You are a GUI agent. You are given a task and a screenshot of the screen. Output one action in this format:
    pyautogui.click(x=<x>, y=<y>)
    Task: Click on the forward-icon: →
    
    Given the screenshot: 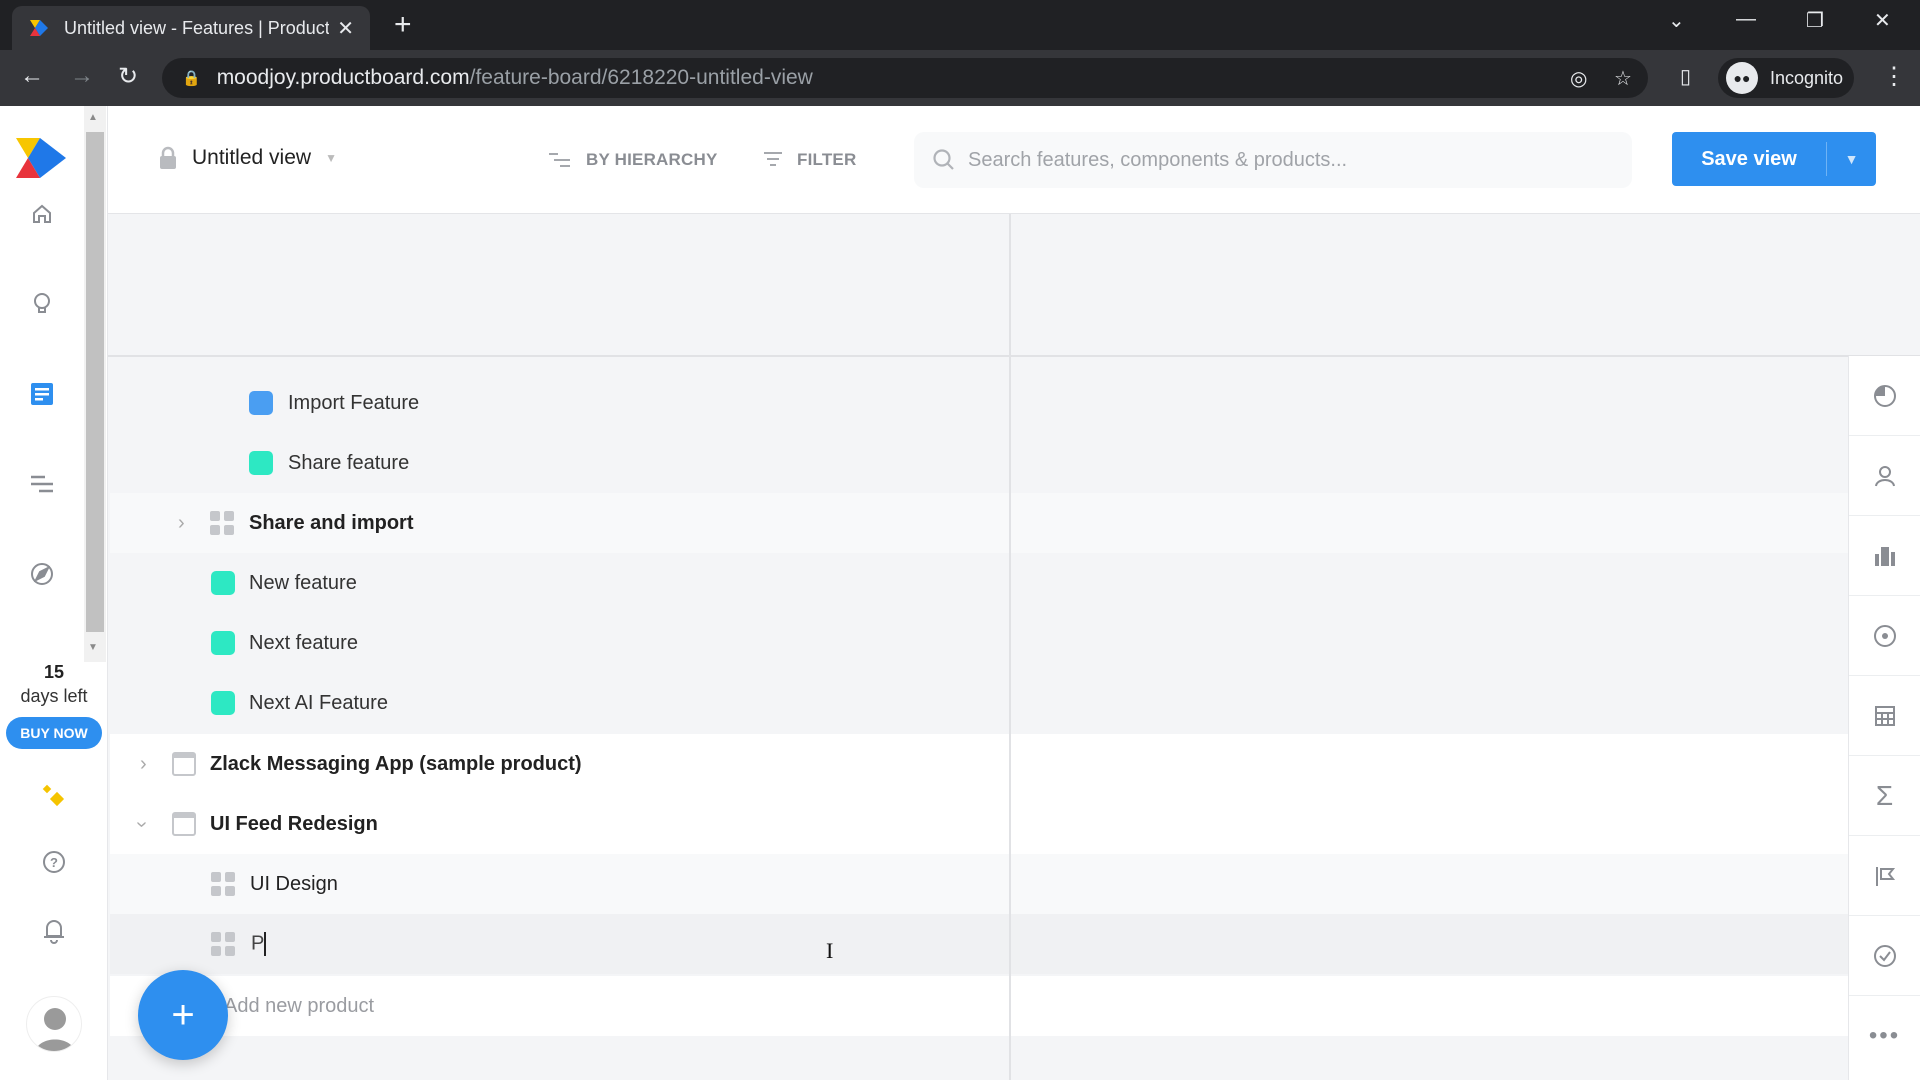 What is the action you would take?
    pyautogui.click(x=82, y=76)
    